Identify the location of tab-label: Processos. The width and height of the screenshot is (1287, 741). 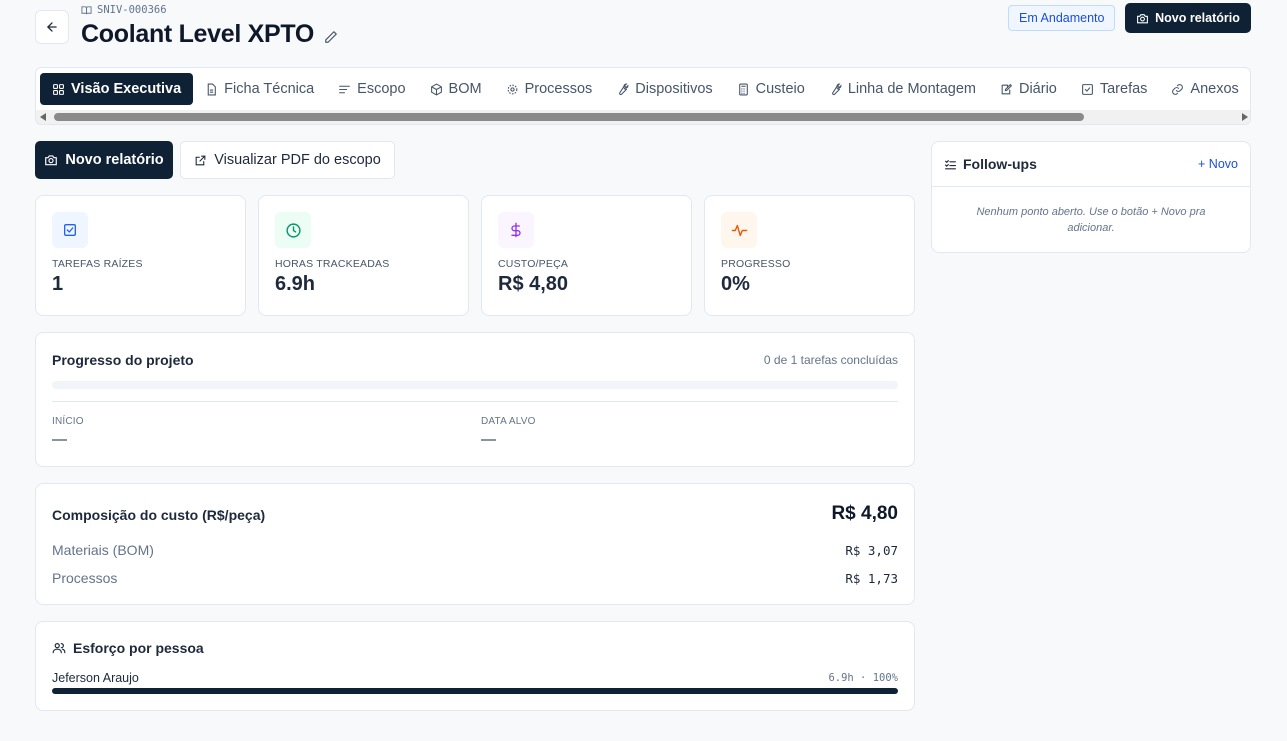
(558, 89).